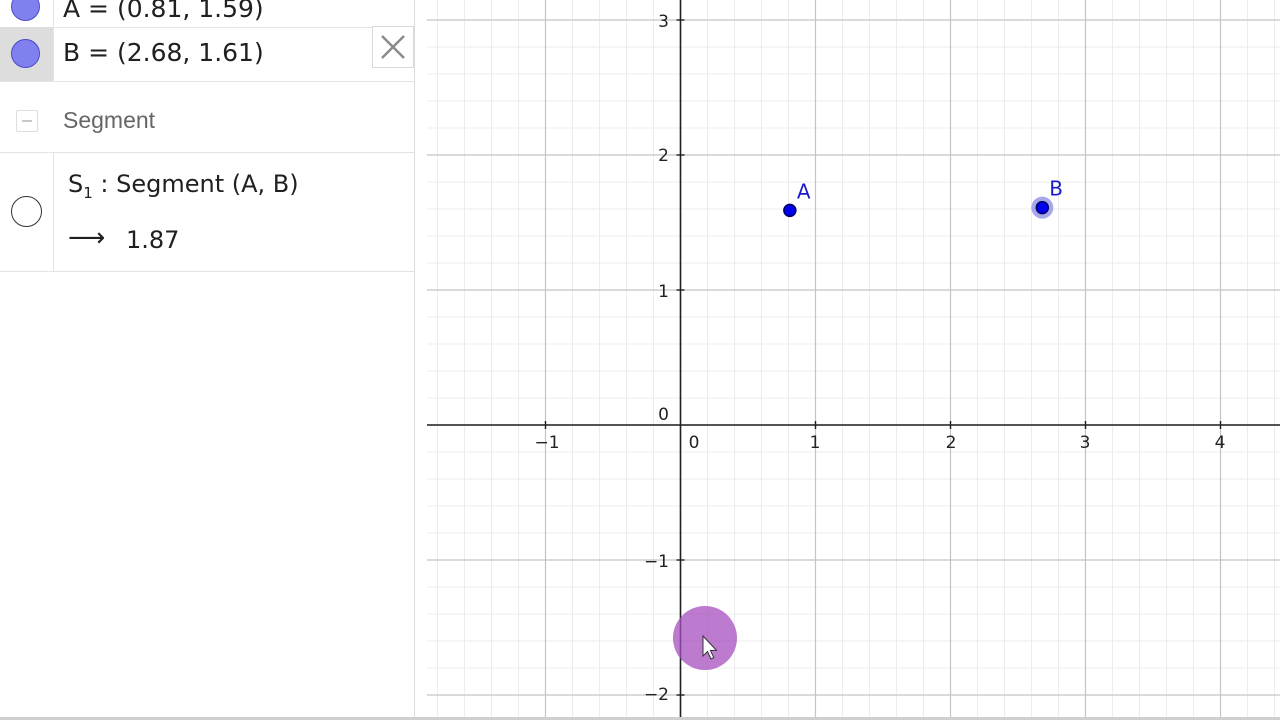 The image size is (1280, 720). Describe the element at coordinates (951, 443) in the screenshot. I see `x-tick-label: 2` at that location.